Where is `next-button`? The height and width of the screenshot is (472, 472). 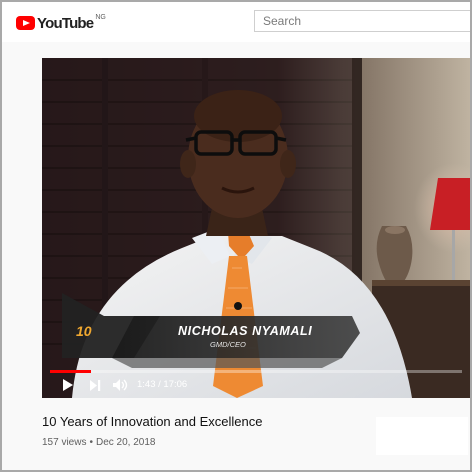
next-button is located at coordinates (95, 385).